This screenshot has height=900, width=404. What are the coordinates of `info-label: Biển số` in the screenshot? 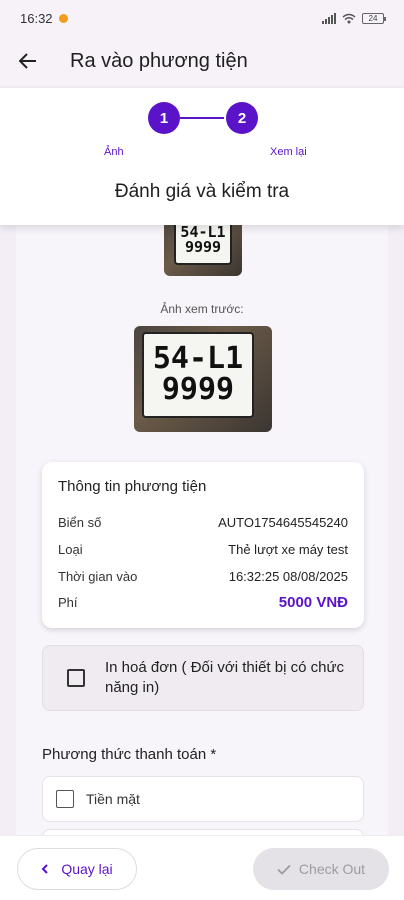 It's located at (80, 522).